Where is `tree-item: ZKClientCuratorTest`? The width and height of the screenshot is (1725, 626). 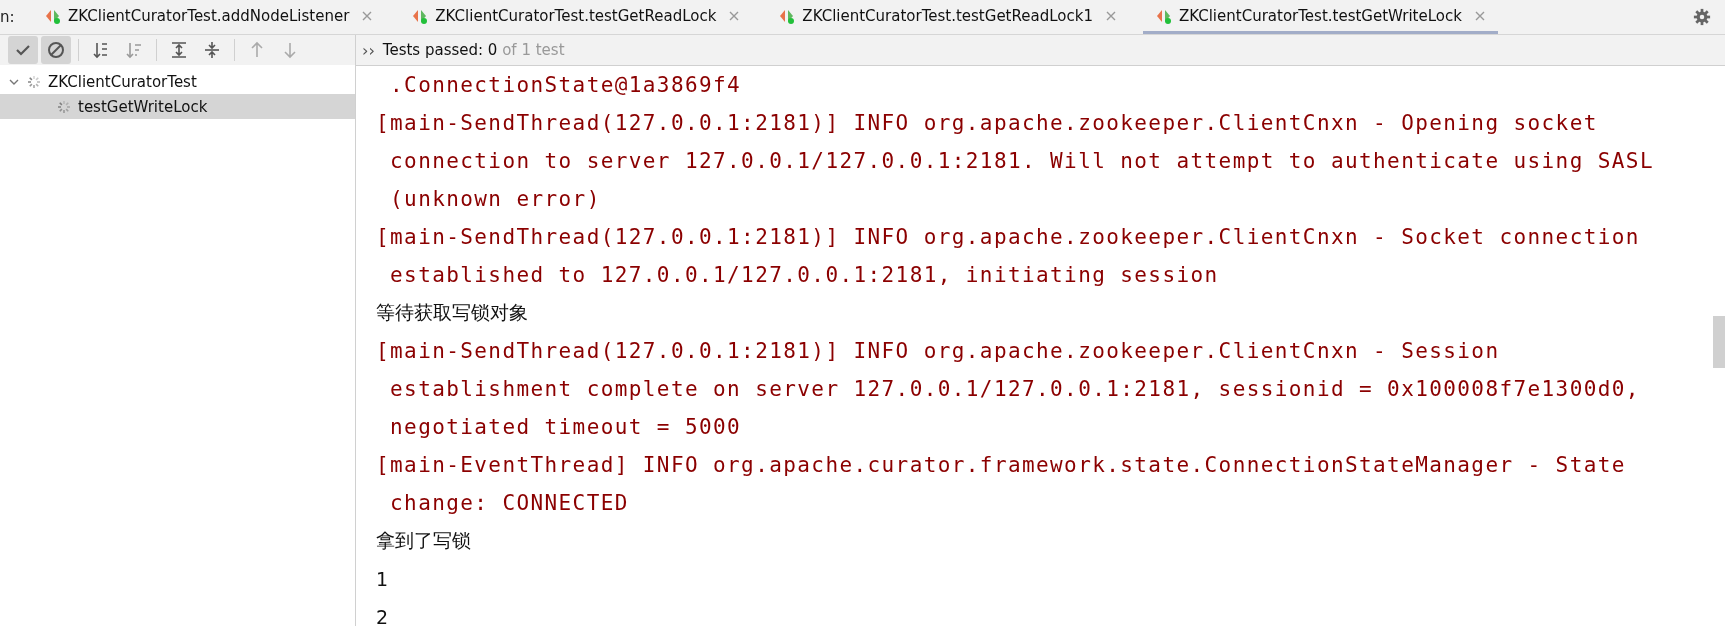 tree-item: ZKClientCuratorTest is located at coordinates (177, 81).